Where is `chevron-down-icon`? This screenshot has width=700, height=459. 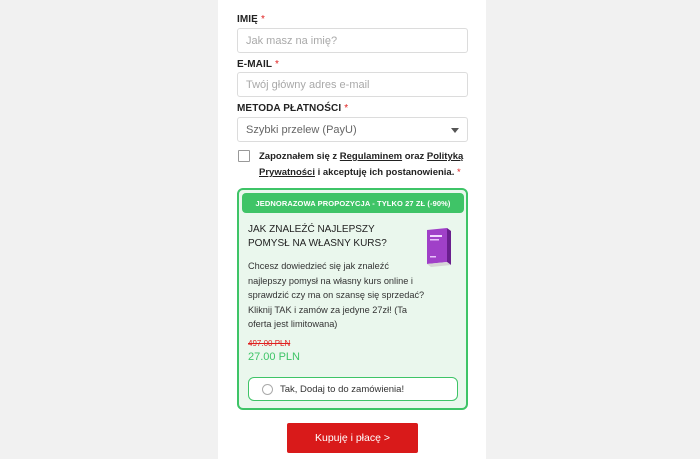
chevron-down-icon is located at coordinates (455, 130).